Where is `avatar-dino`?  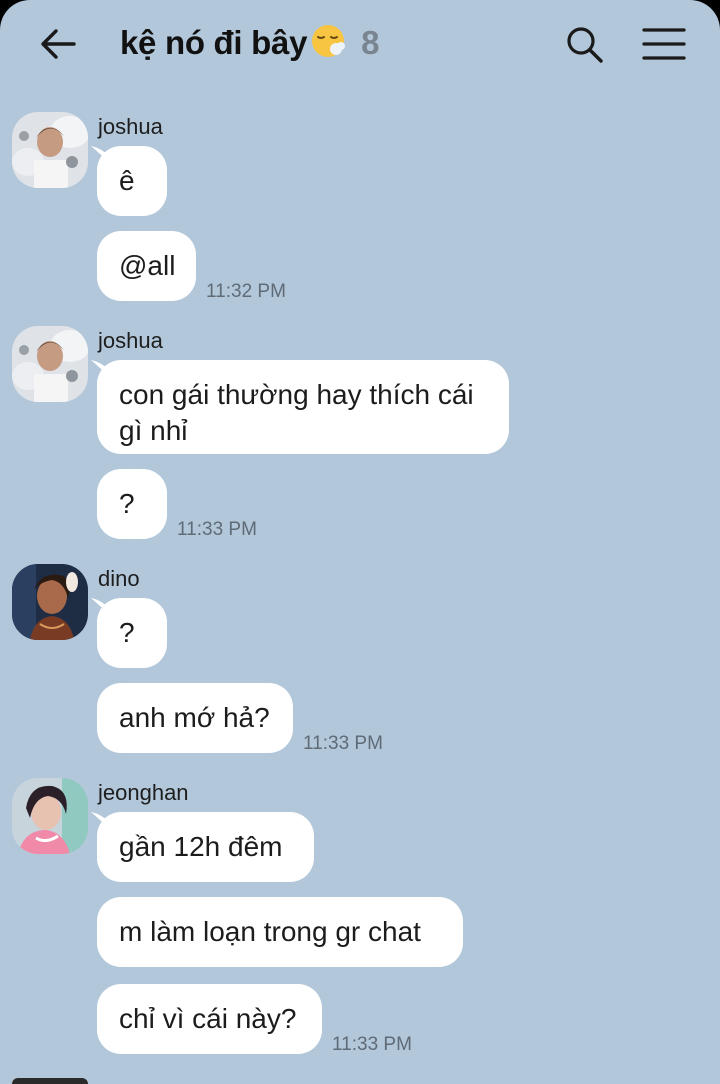
avatar-dino is located at coordinates (50, 602).